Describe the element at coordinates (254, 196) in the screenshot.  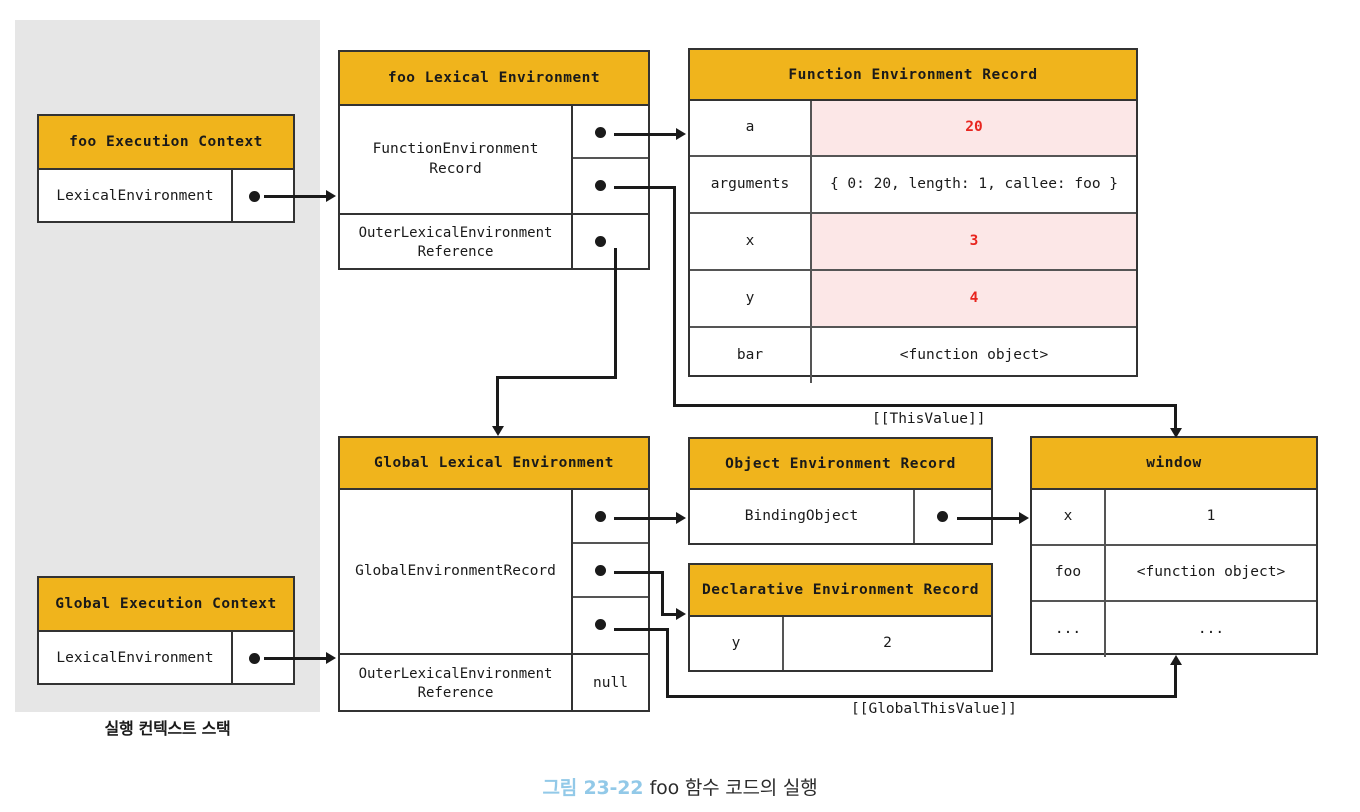
I see `pointer-dot-foo-ec` at that location.